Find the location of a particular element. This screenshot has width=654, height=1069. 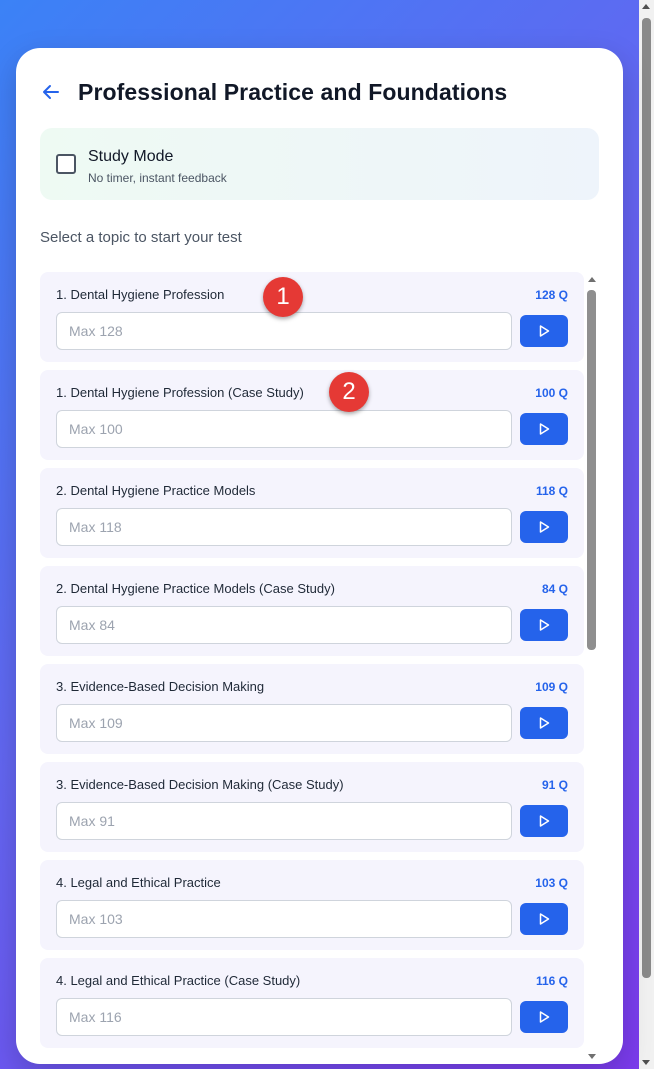

study-mode-panel: Study Mode No timer, instant feedback is located at coordinates (319, 164).